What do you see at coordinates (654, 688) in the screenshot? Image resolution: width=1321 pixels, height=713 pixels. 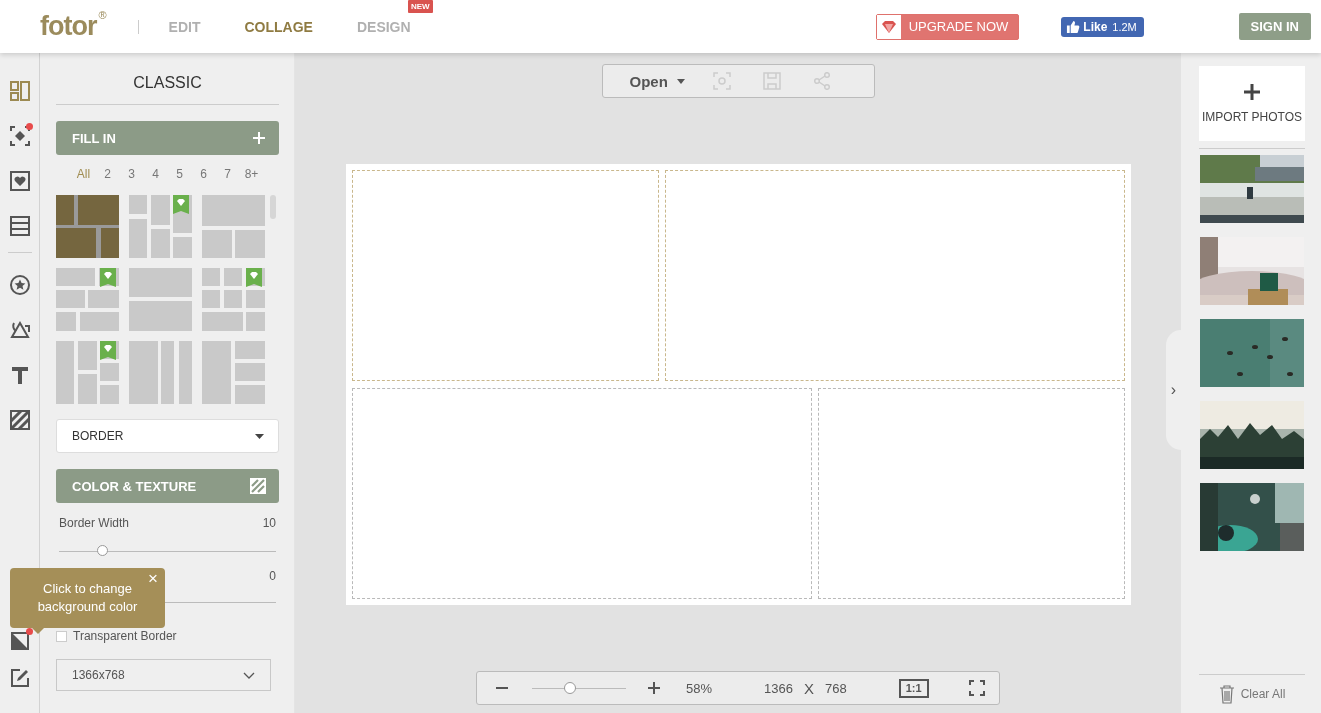 I see `zoom-in-icon` at bounding box center [654, 688].